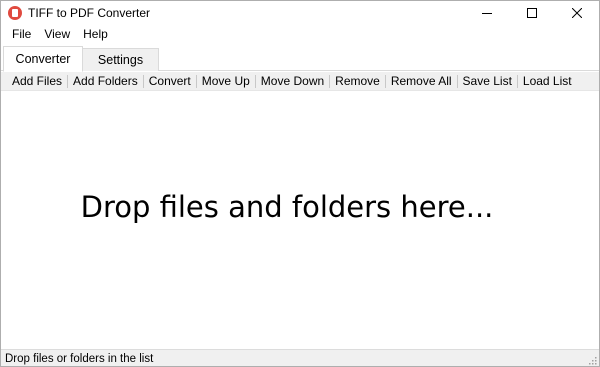 Image resolution: width=600 pixels, height=367 pixels. Describe the element at coordinates (105, 81) in the screenshot. I see `add-folders-button: Add Folders` at that location.